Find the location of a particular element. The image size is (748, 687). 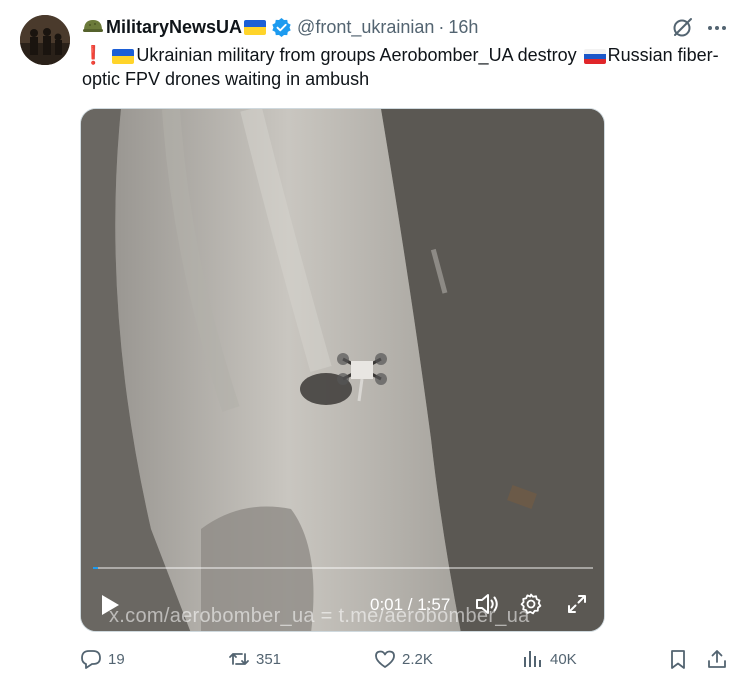

soldiers-silhouette-avatar is located at coordinates (45, 40).